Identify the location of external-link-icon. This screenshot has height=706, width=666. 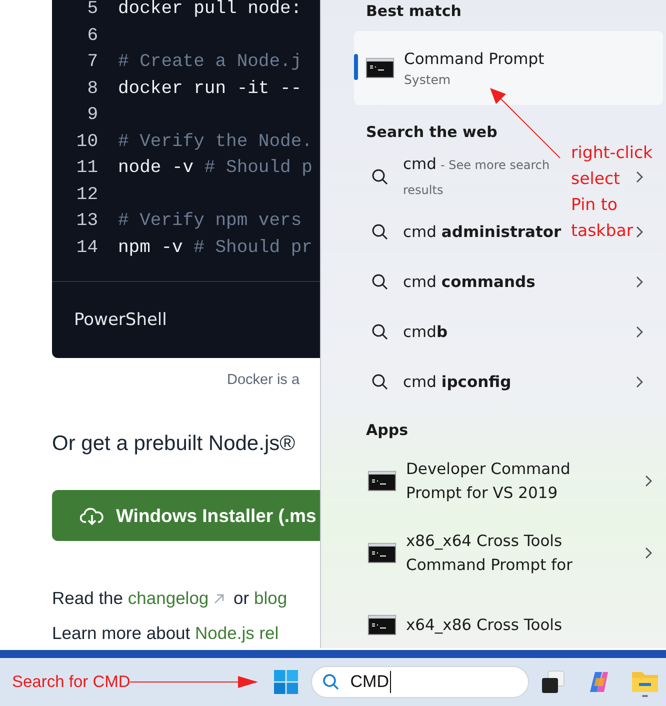
(218, 598).